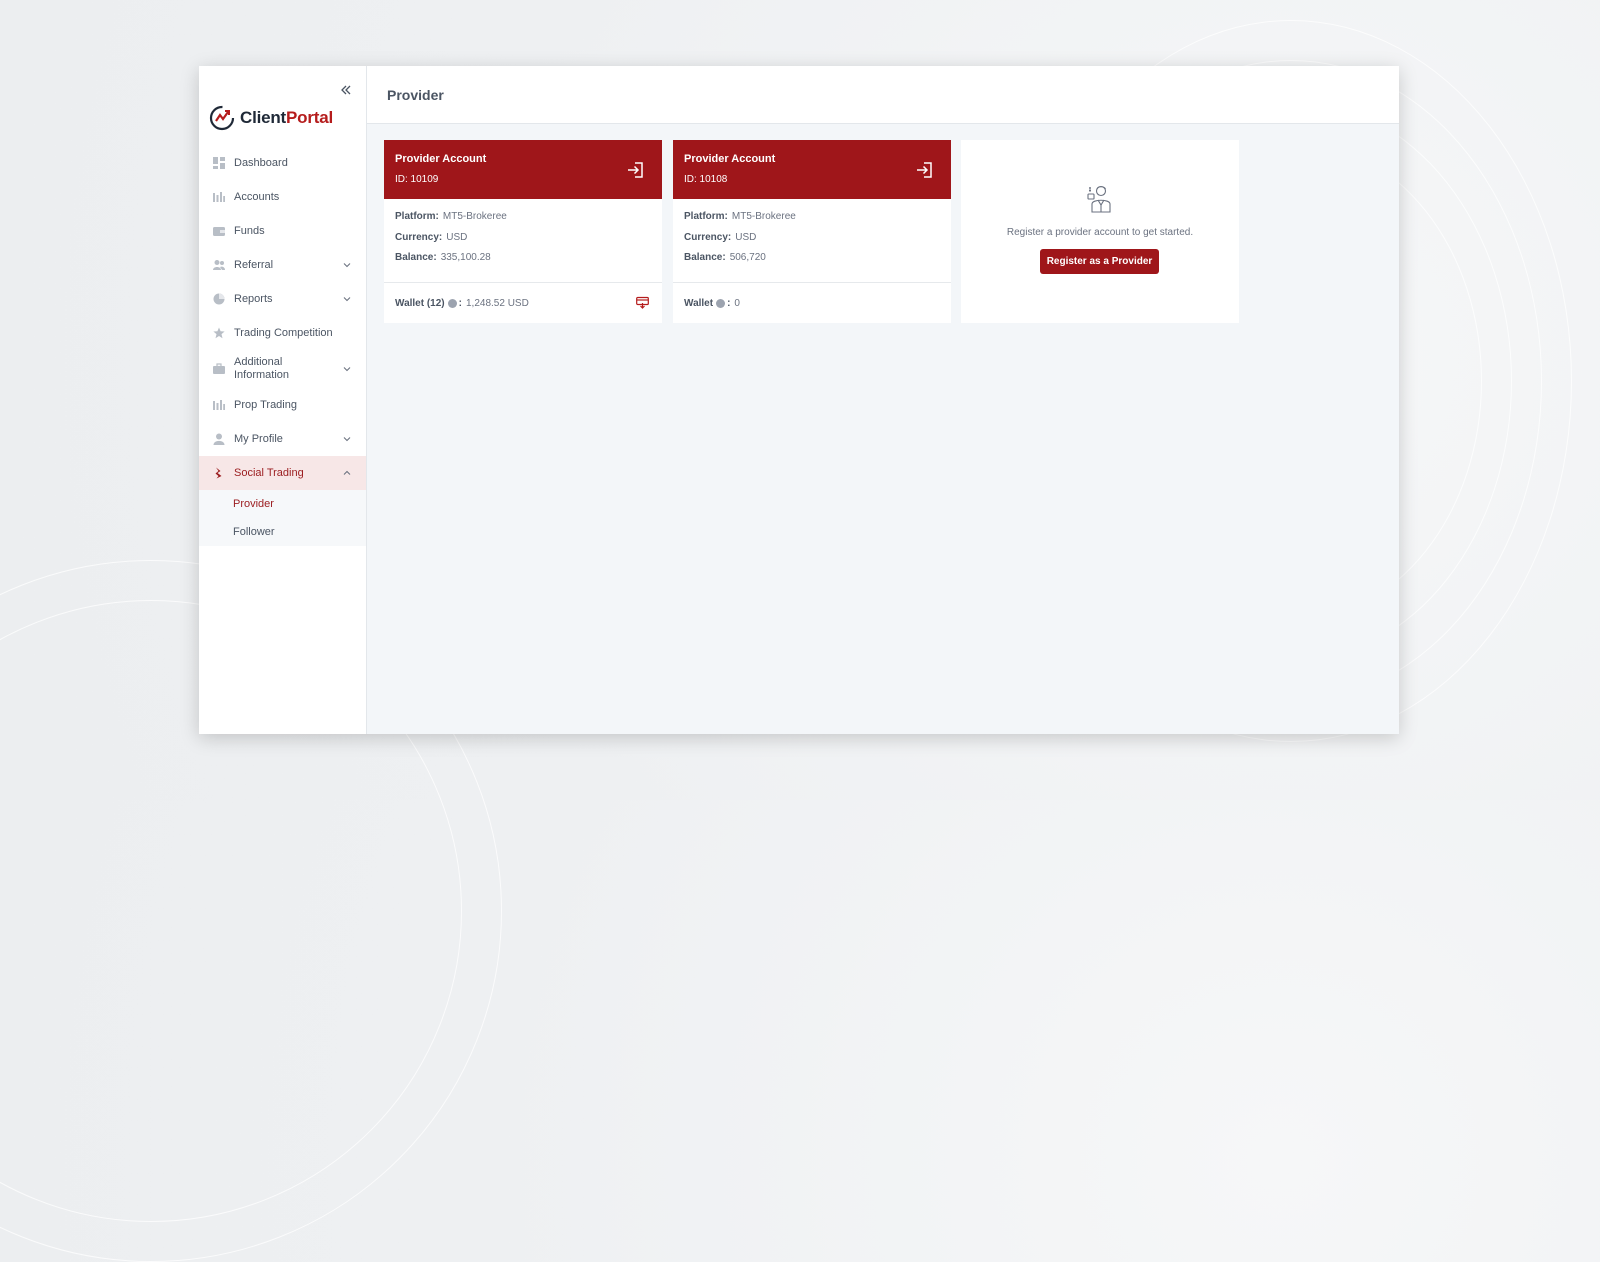  Describe the element at coordinates (1099, 261) in the screenshot. I see `register-as-provider-button: Register as a Provider` at that location.